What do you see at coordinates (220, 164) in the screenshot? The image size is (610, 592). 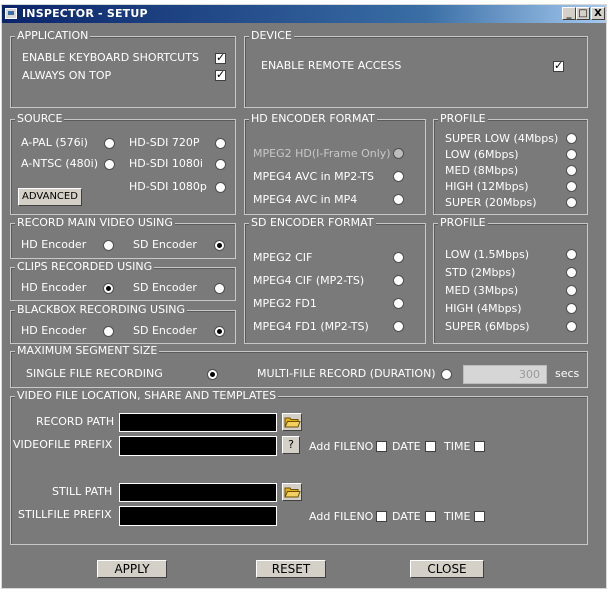 I see `hd-1080i-radio` at bounding box center [220, 164].